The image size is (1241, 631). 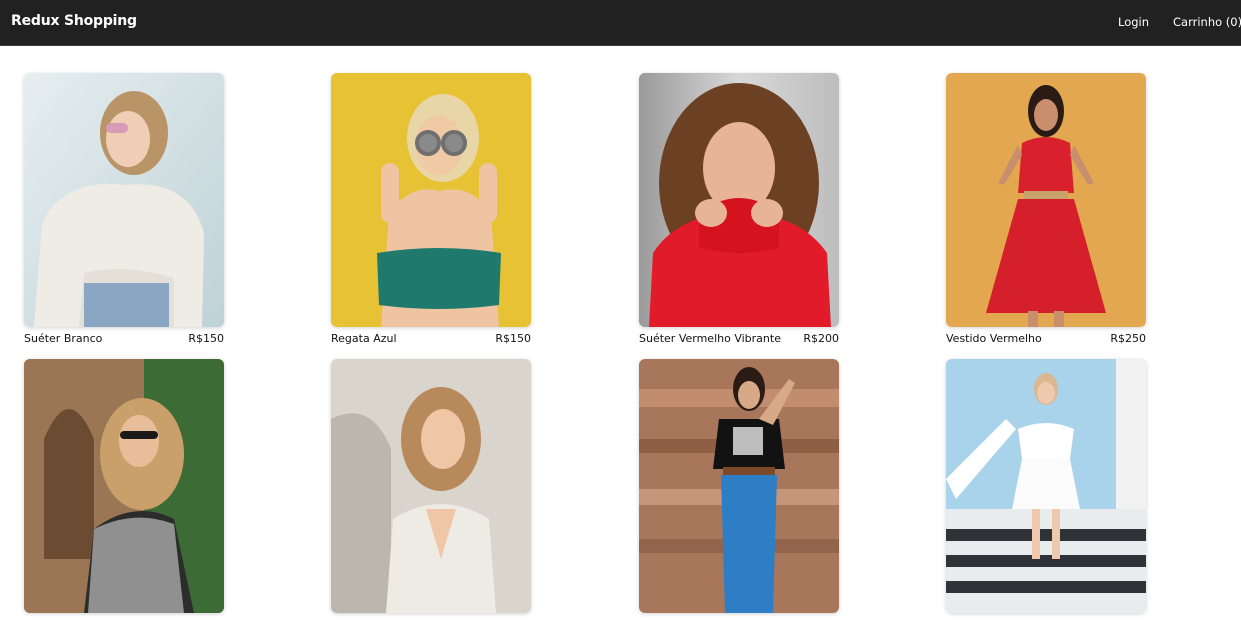 I want to click on product-card: Suéter Vermelho Vibrante R$200, so click(x=739, y=209).